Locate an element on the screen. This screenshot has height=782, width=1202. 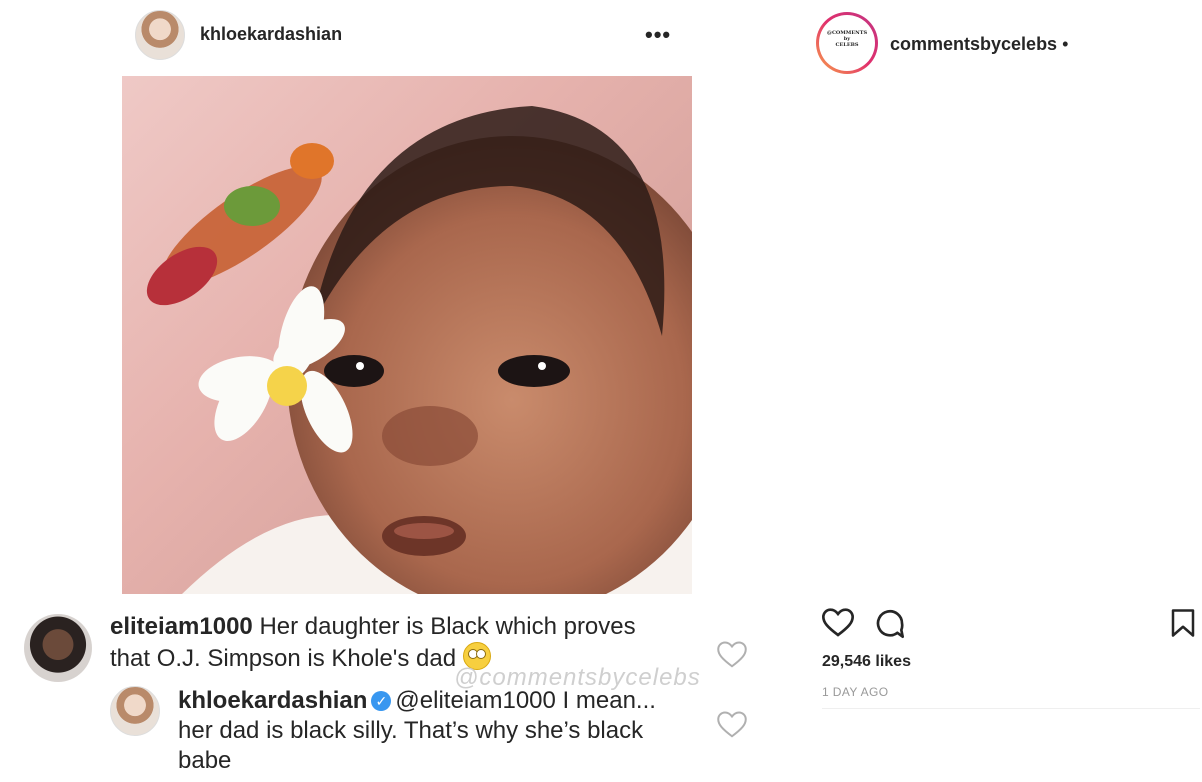
eliteiam1000-avatar is located at coordinates (58, 648).